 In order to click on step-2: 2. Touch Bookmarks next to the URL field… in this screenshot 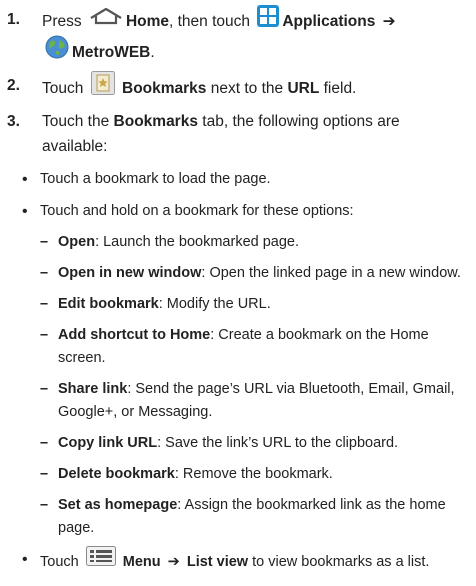, I will do `click(238, 88)`.